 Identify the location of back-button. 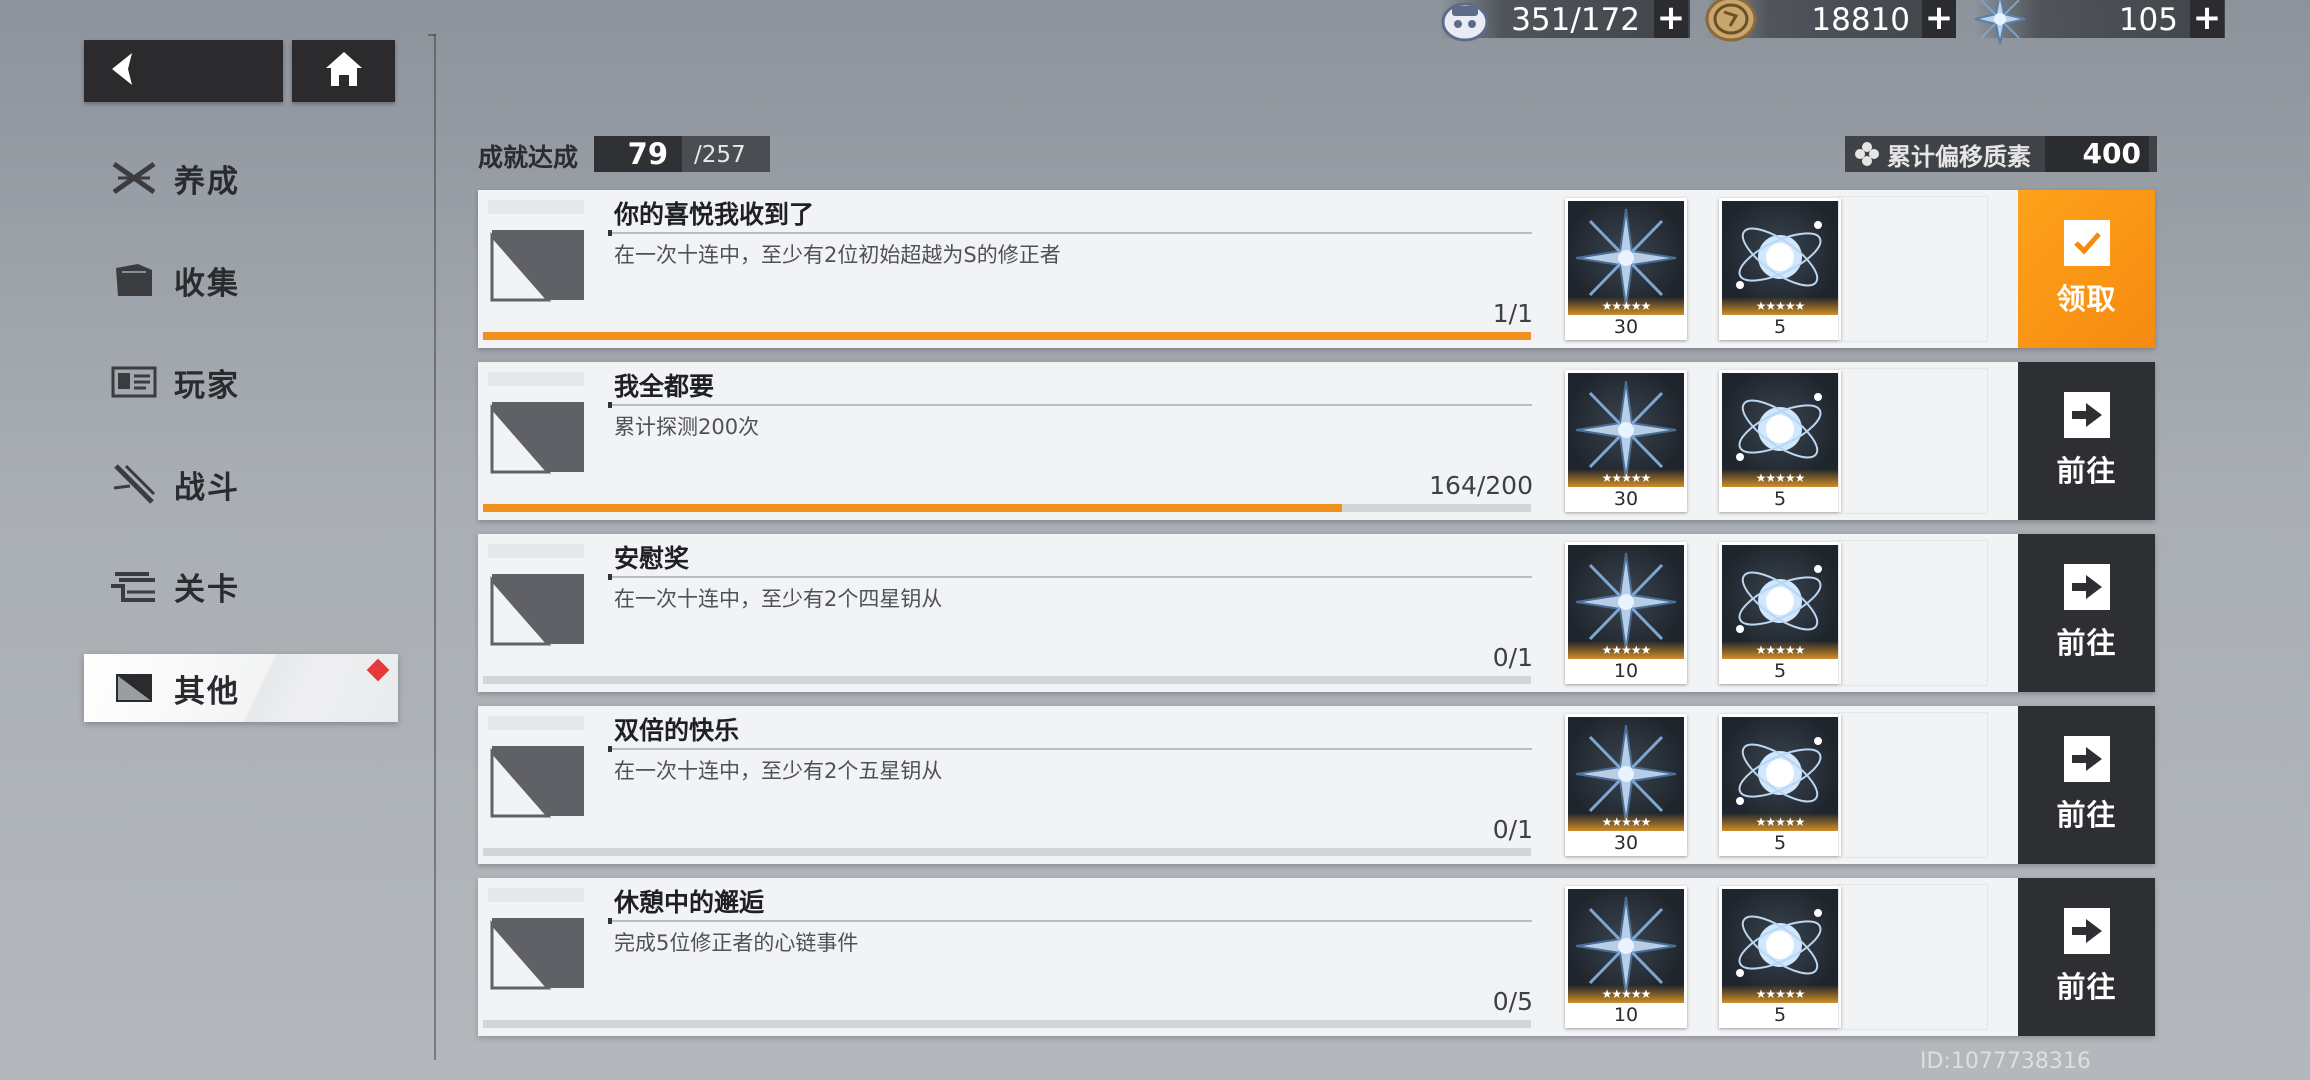
(183, 71).